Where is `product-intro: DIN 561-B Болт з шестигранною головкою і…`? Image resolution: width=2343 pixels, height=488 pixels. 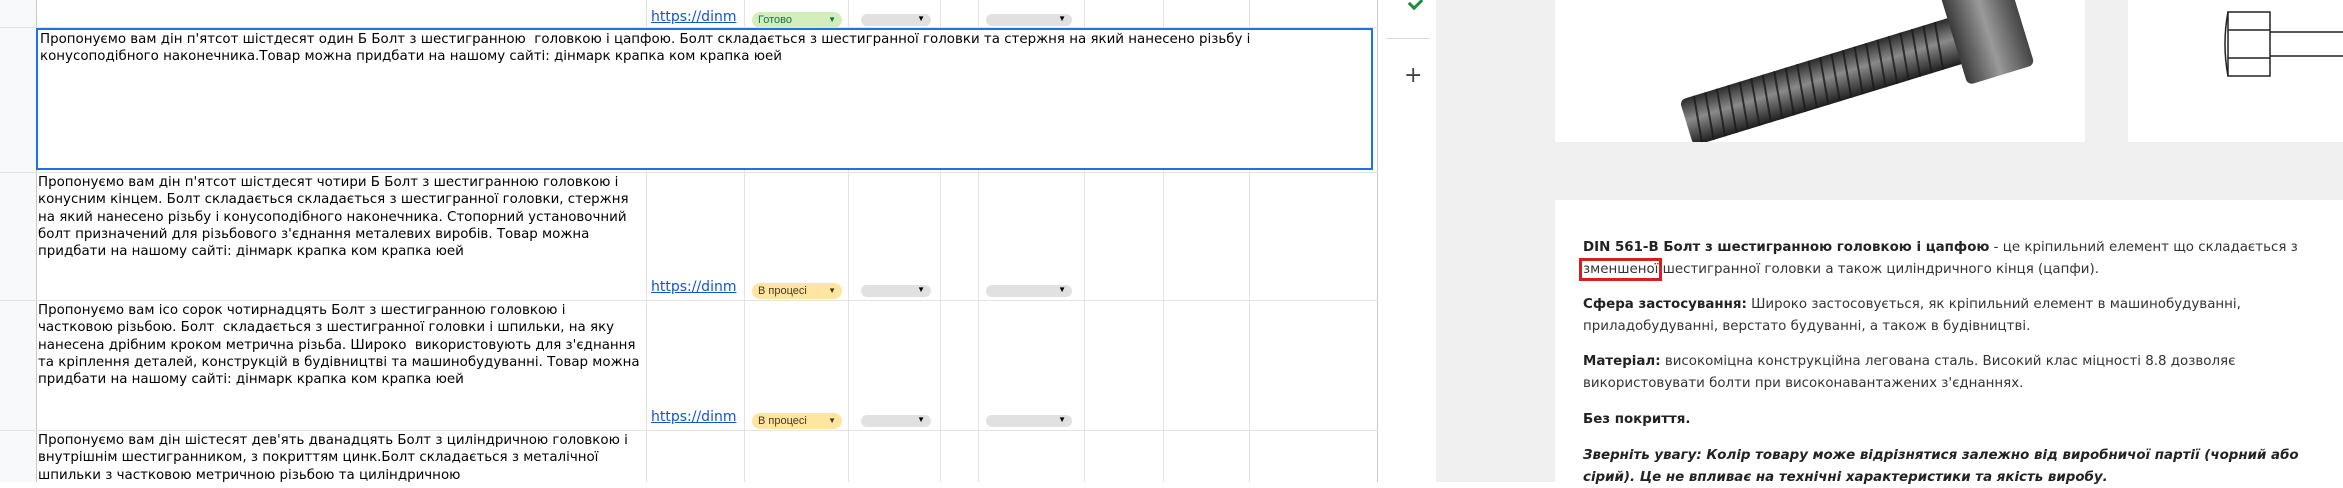 product-intro: DIN 561-B Болт з шестигранною головкою і… is located at coordinates (1953, 259).